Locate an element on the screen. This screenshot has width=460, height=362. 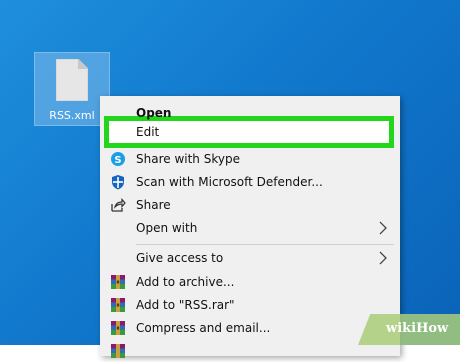
svg-text: S is located at coordinates (117, 160).